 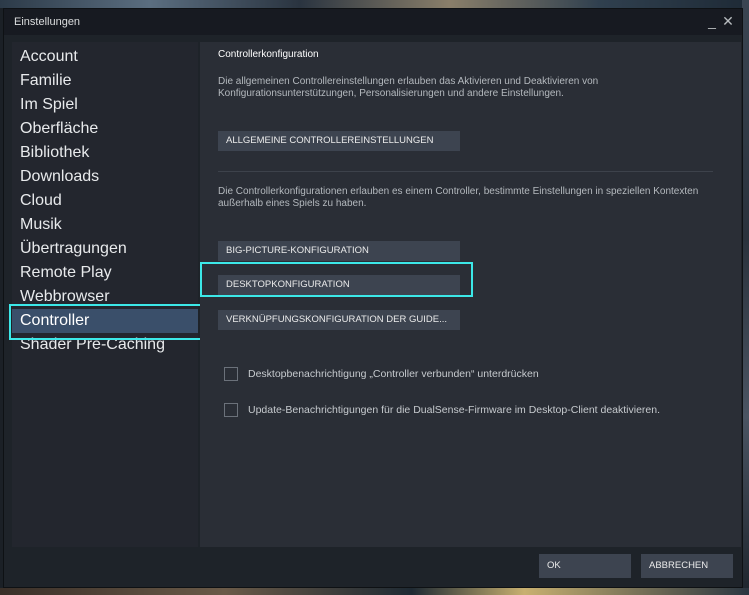 What do you see at coordinates (105, 177) in the screenshot?
I see `sidebar-item-downloads: Downloads` at bounding box center [105, 177].